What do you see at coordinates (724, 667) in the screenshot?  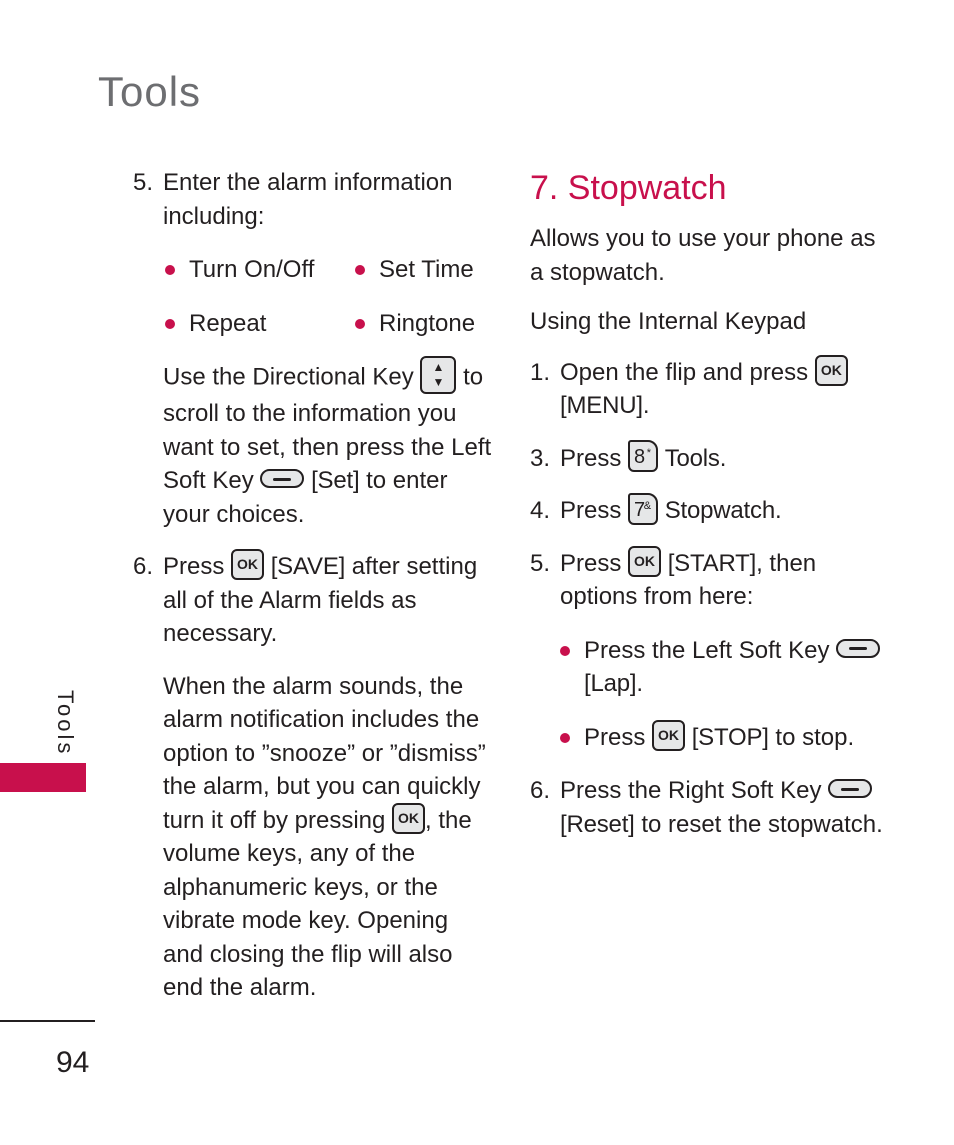 I see `bullet-lap: Press the Left Soft Key [Lap].` at bounding box center [724, 667].